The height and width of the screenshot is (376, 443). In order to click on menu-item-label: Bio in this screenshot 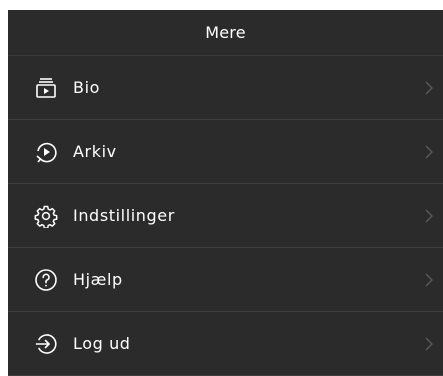, I will do `click(87, 87)`.